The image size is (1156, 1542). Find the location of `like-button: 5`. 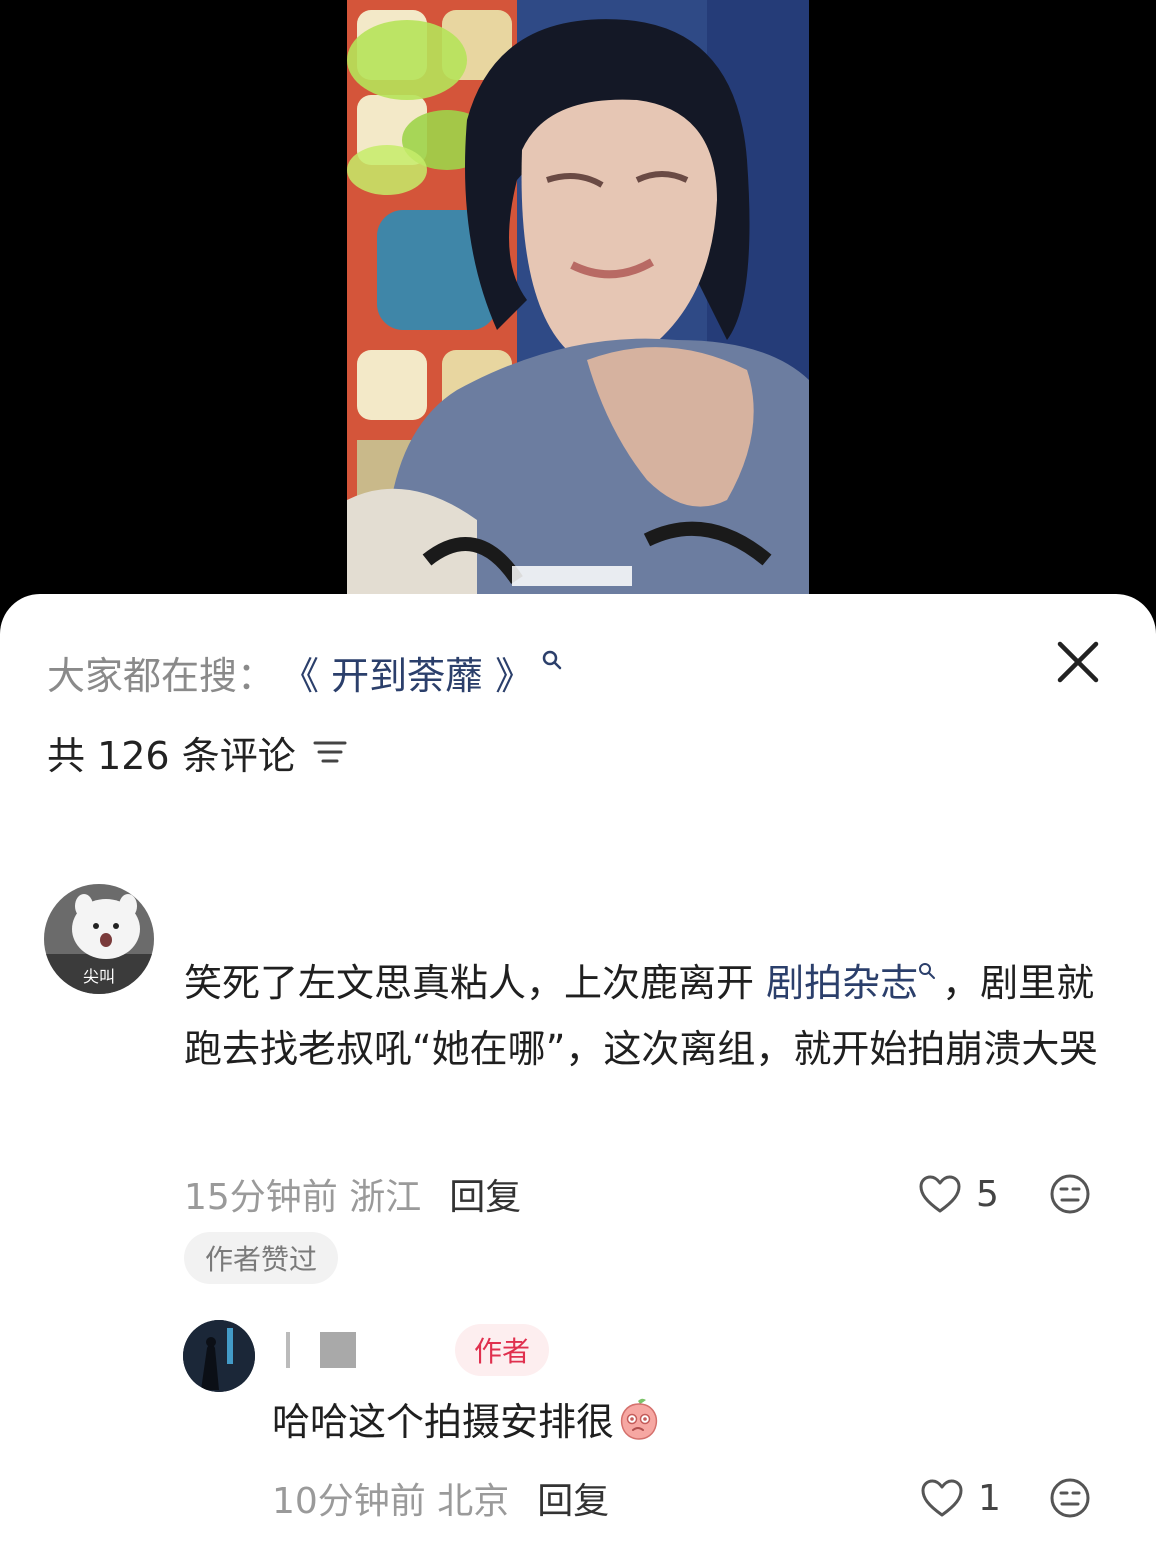

like-button: 5 is located at coordinates (958, 1194).